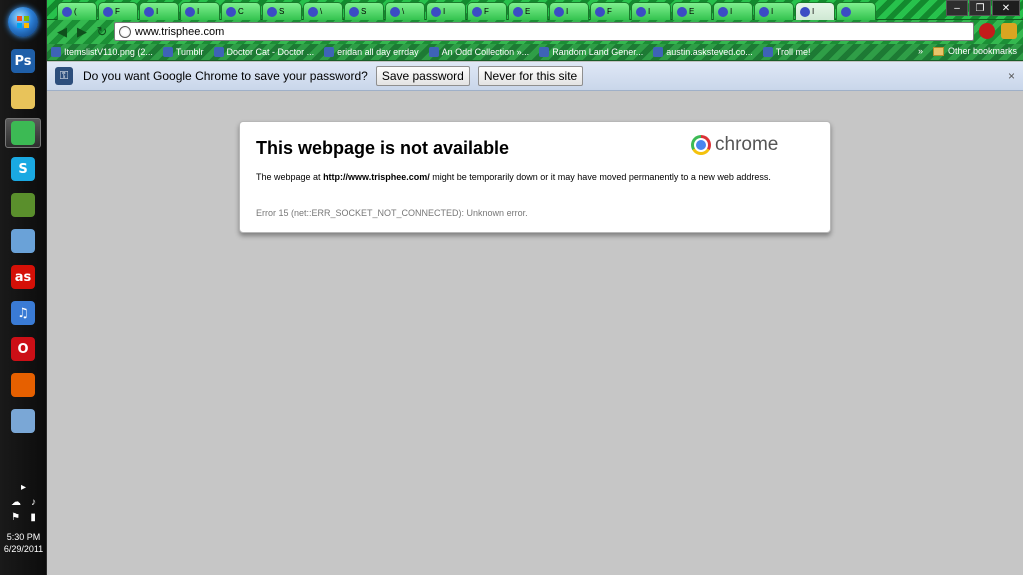 Image resolution: width=1023 pixels, height=575 pixels. What do you see at coordinates (62, 32) in the screenshot?
I see `back-icon: ◀` at bounding box center [62, 32].